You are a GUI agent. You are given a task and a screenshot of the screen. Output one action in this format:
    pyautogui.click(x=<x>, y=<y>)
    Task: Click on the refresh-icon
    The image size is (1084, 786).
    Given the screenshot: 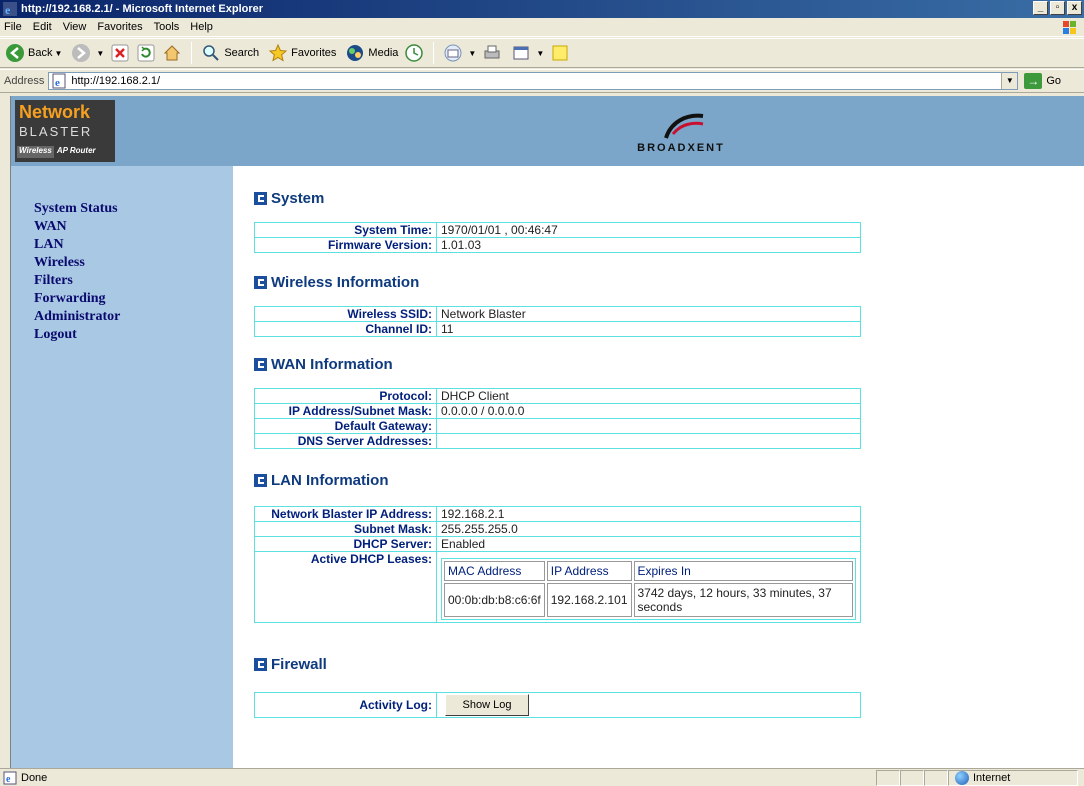 What is the action you would take?
    pyautogui.click(x=146, y=53)
    